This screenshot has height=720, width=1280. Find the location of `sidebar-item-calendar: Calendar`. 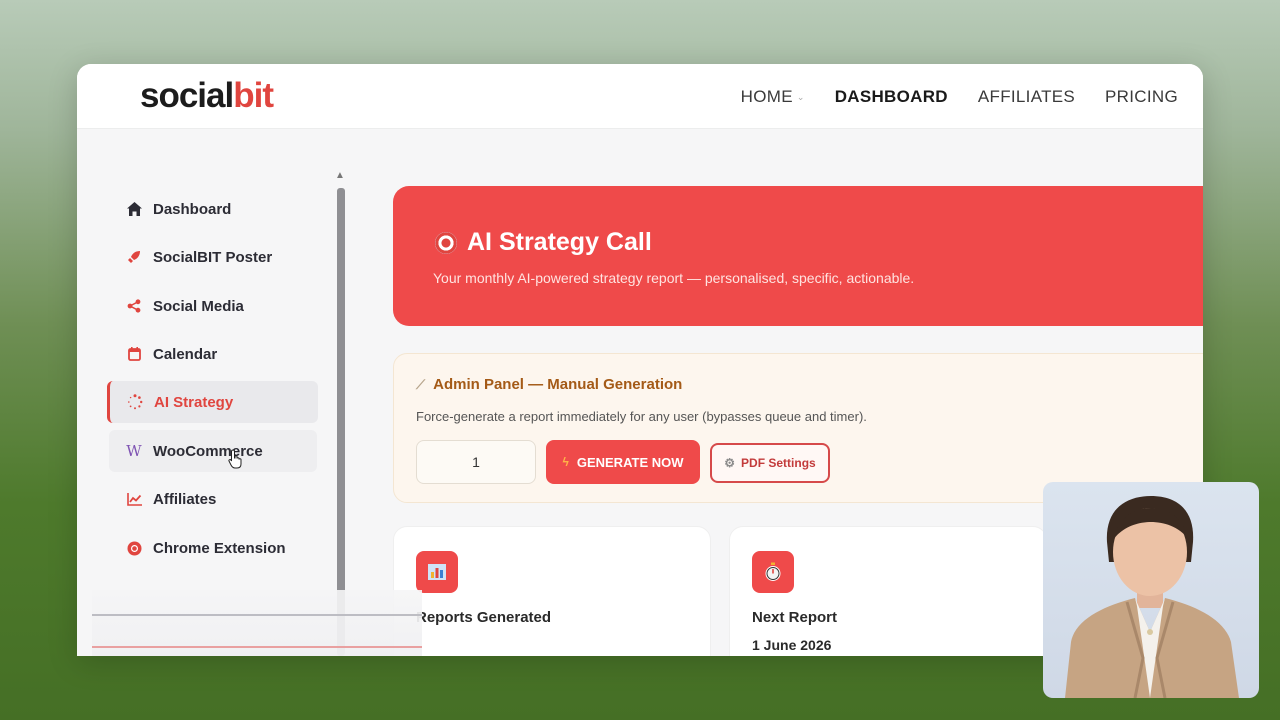

sidebar-item-calendar: Calendar is located at coordinates (213, 354).